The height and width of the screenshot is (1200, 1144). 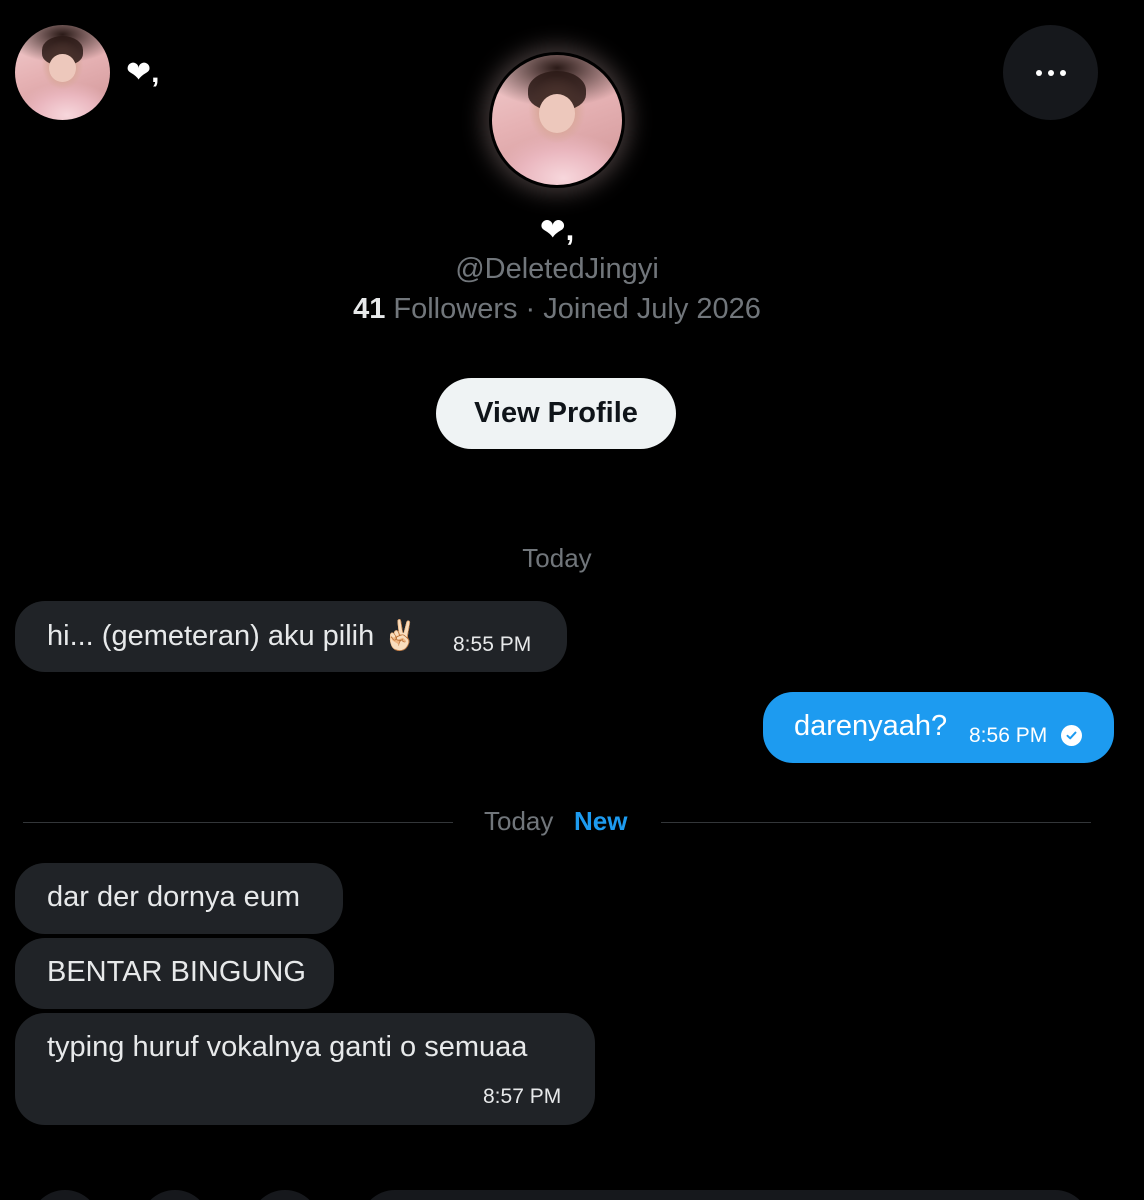 I want to click on divider-line-right, so click(x=876, y=822).